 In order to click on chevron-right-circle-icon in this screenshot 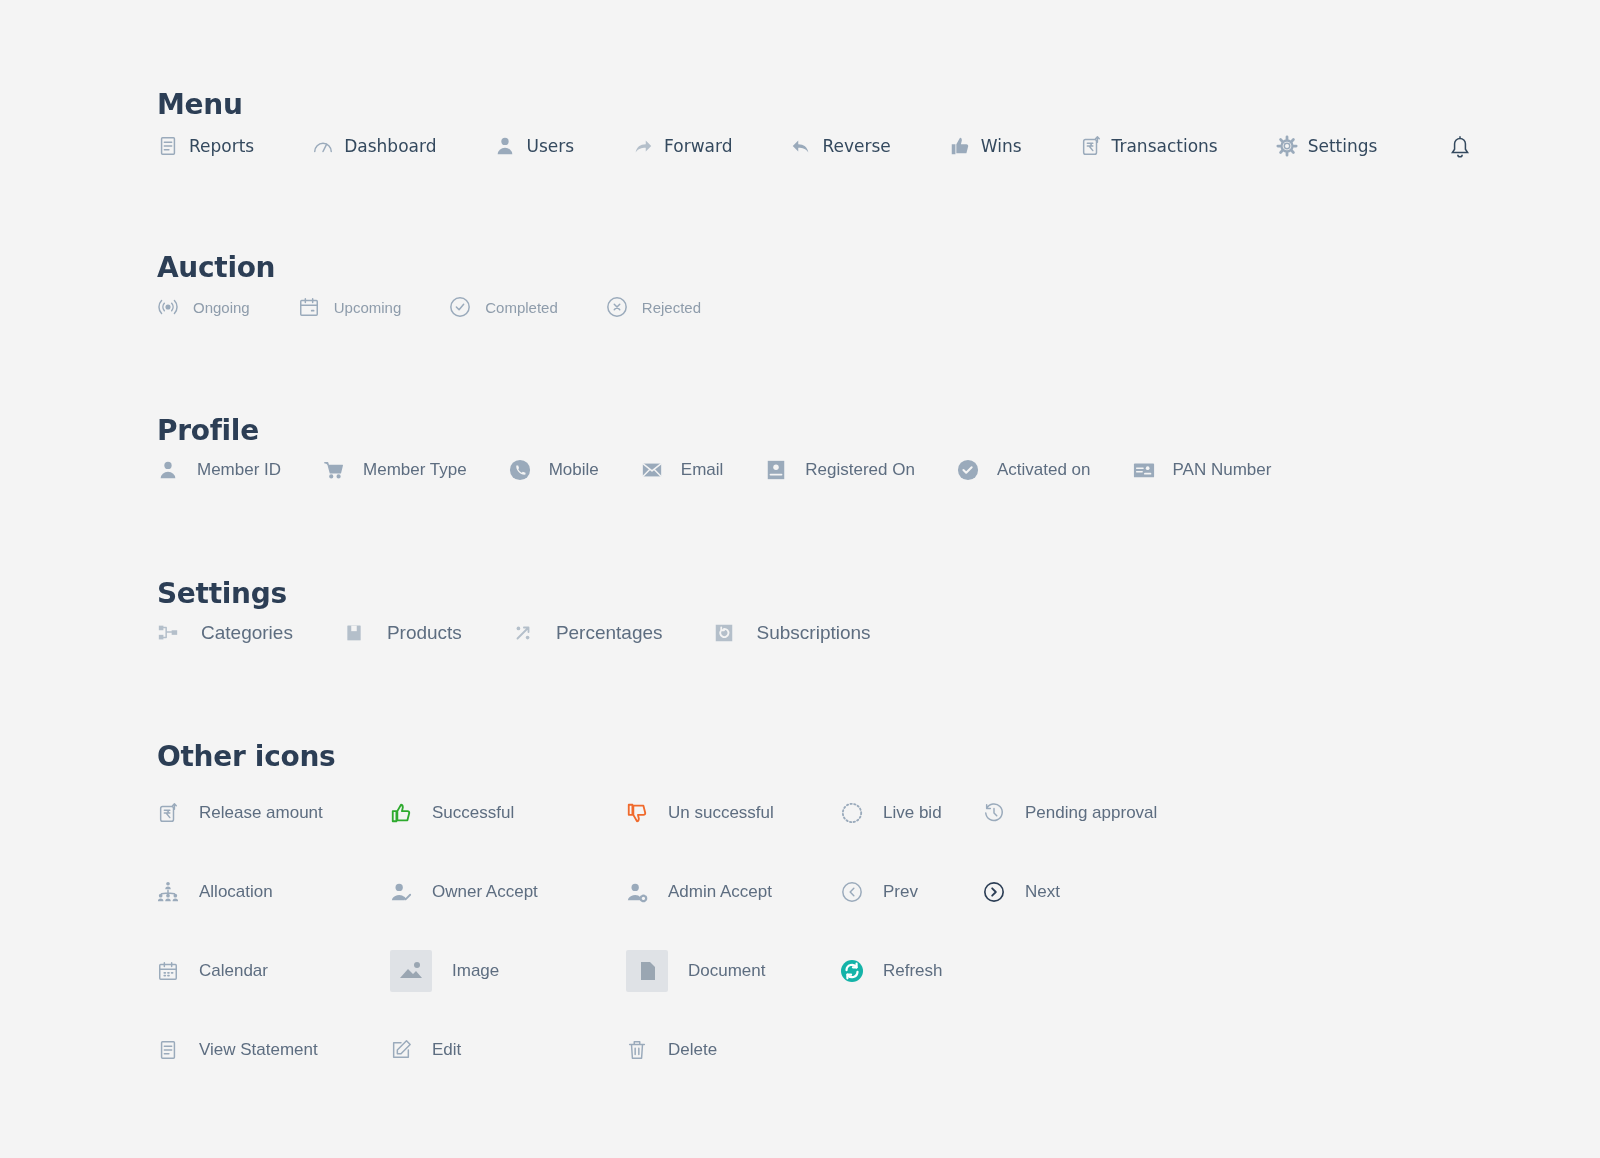, I will do `click(994, 891)`.